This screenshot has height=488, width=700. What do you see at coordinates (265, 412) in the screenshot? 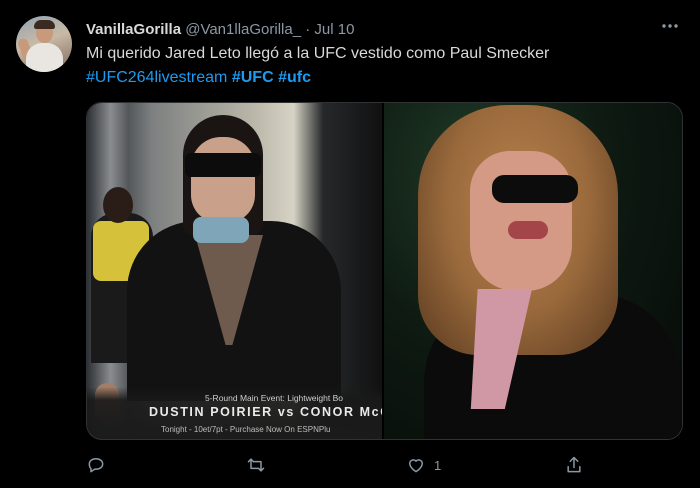
I see `caption-fighters: DUSTIN POIRIER vs CONOR McG` at bounding box center [265, 412].